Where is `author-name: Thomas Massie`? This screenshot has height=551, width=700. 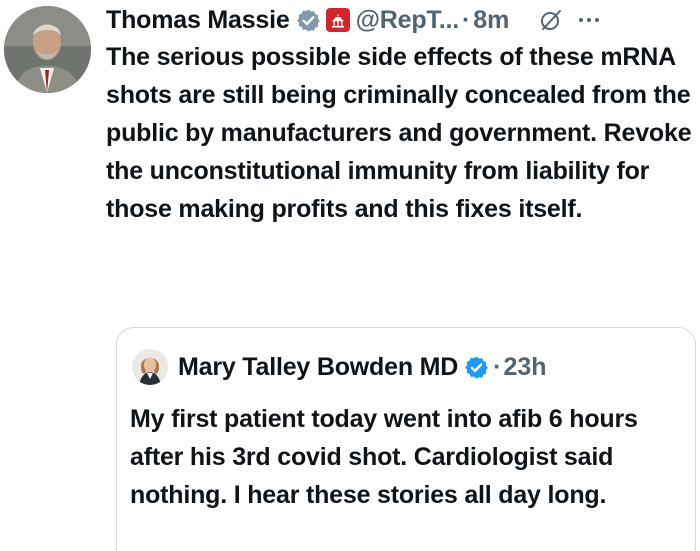
author-name: Thomas Massie is located at coordinates (198, 20).